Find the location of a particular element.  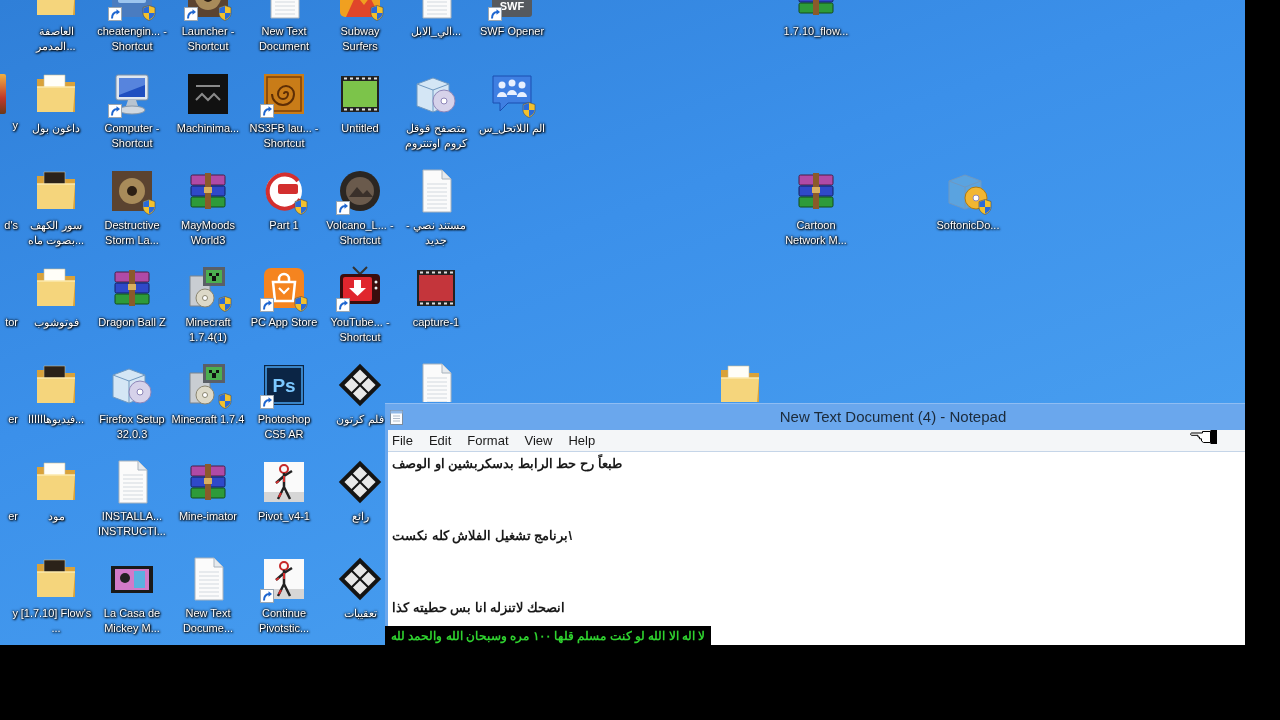

desktop-item: مود is located at coordinates (56, 491).